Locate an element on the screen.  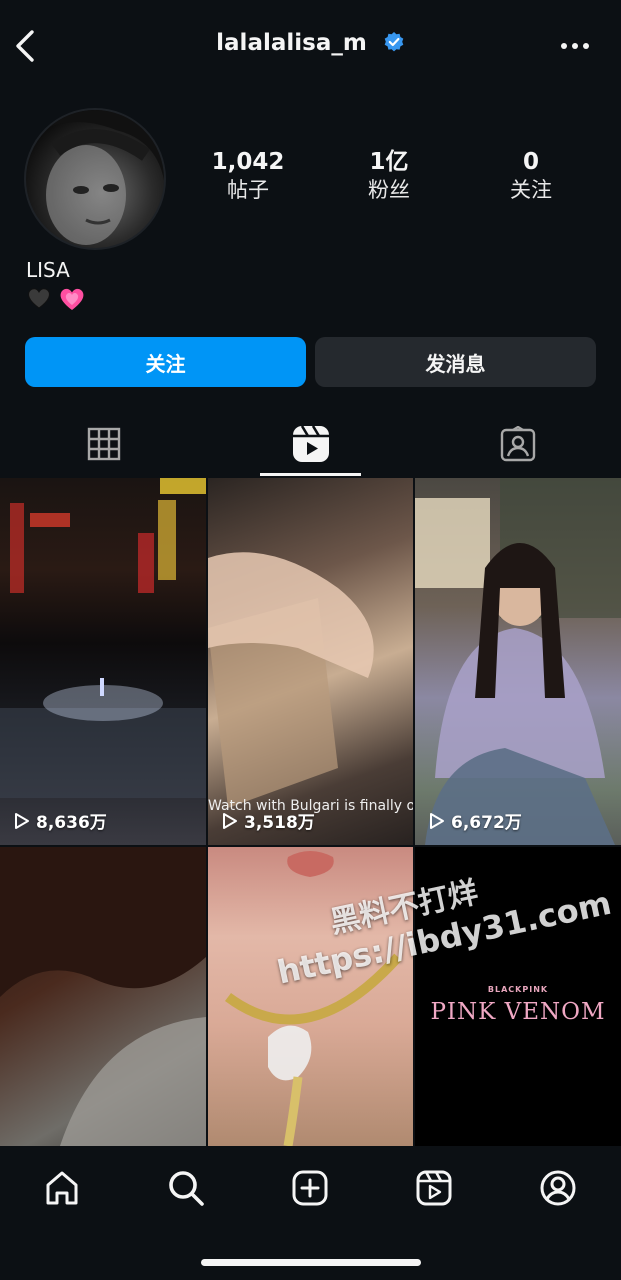
reel-thumbnail: Watch with Bulgari is finally ou 3,518万 is located at coordinates (310, 661).